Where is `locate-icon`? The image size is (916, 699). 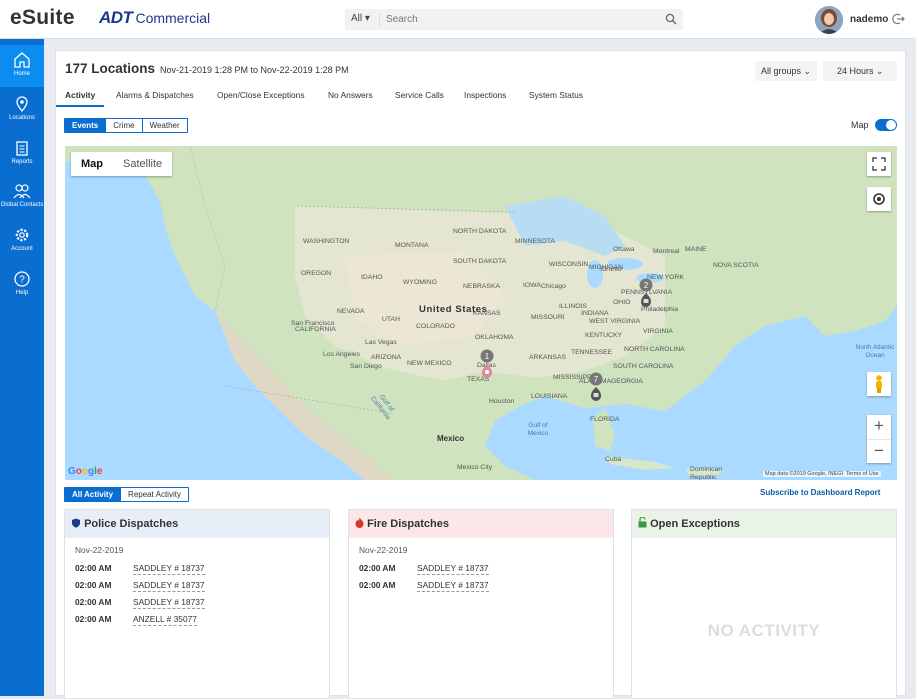 locate-icon is located at coordinates (879, 199).